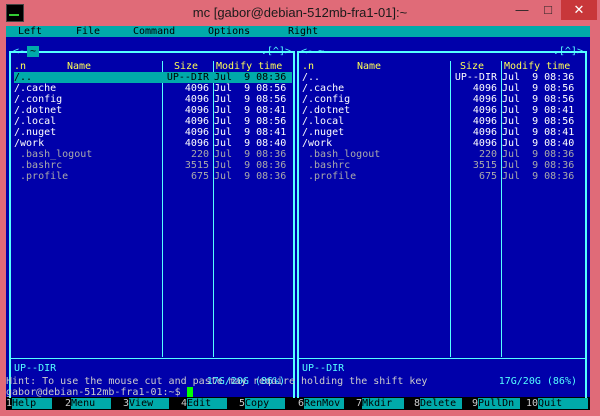 Image resolution: width=600 pixels, height=416 pixels. Describe the element at coordinates (496, 403) in the screenshot. I see `fkey-pulldn: 9PullDn` at that location.